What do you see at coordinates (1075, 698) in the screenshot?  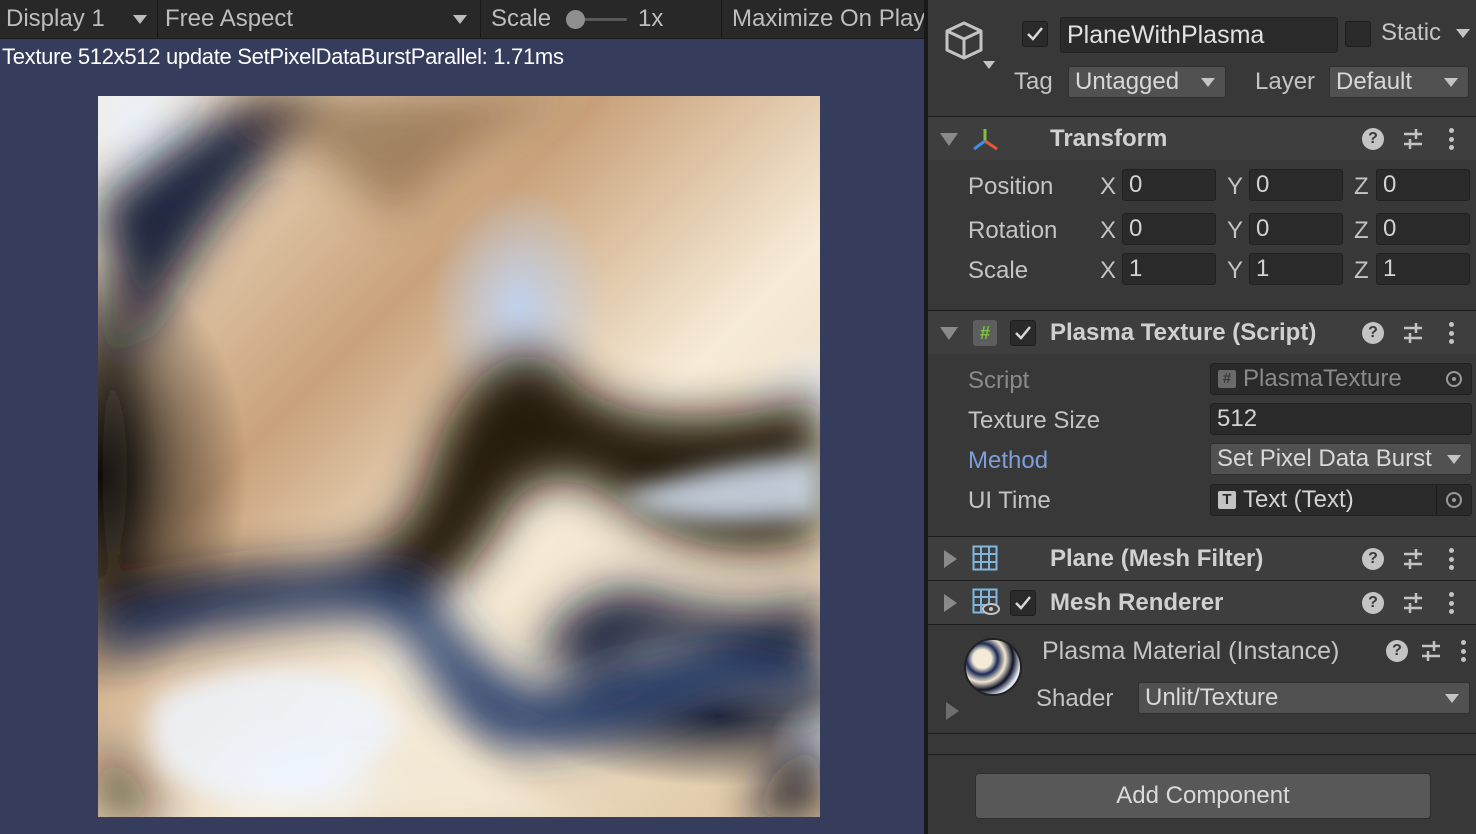 I see `shader-label: Shader` at bounding box center [1075, 698].